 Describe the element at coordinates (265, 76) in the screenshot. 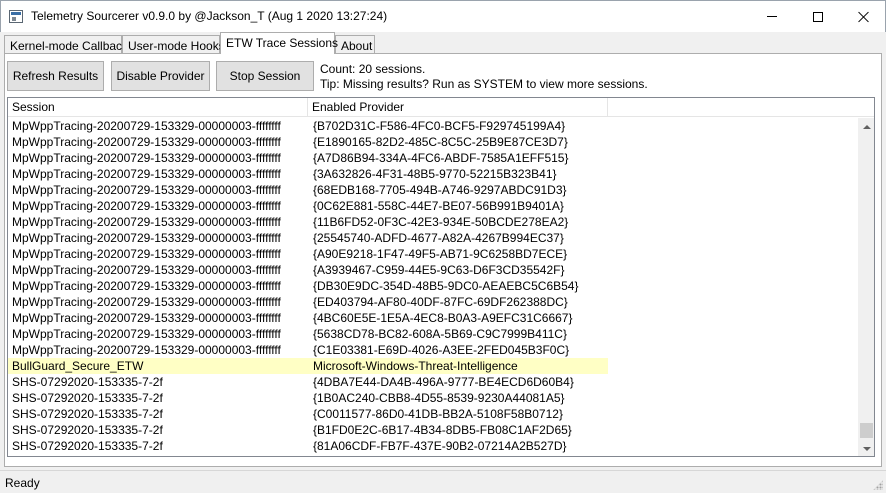

I see `stop-session-button: Stop Session` at that location.